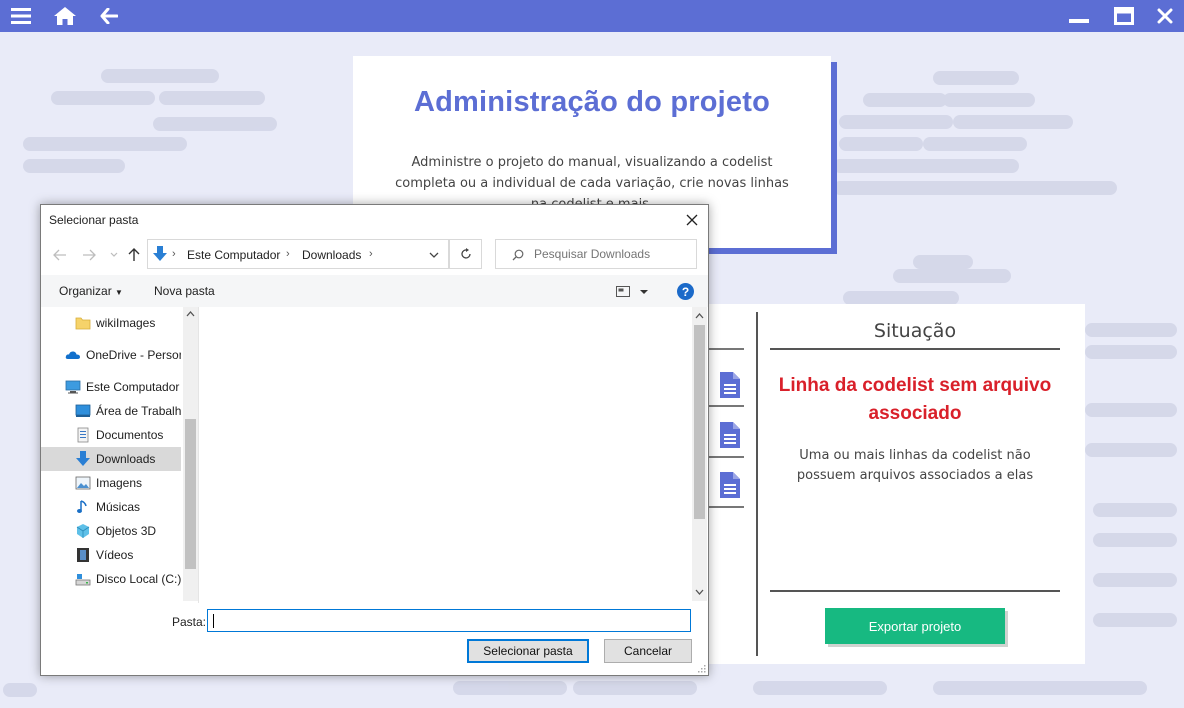  Describe the element at coordinates (133, 355) in the screenshot. I see `tree-item-label: OneDrive - Personal` at that location.